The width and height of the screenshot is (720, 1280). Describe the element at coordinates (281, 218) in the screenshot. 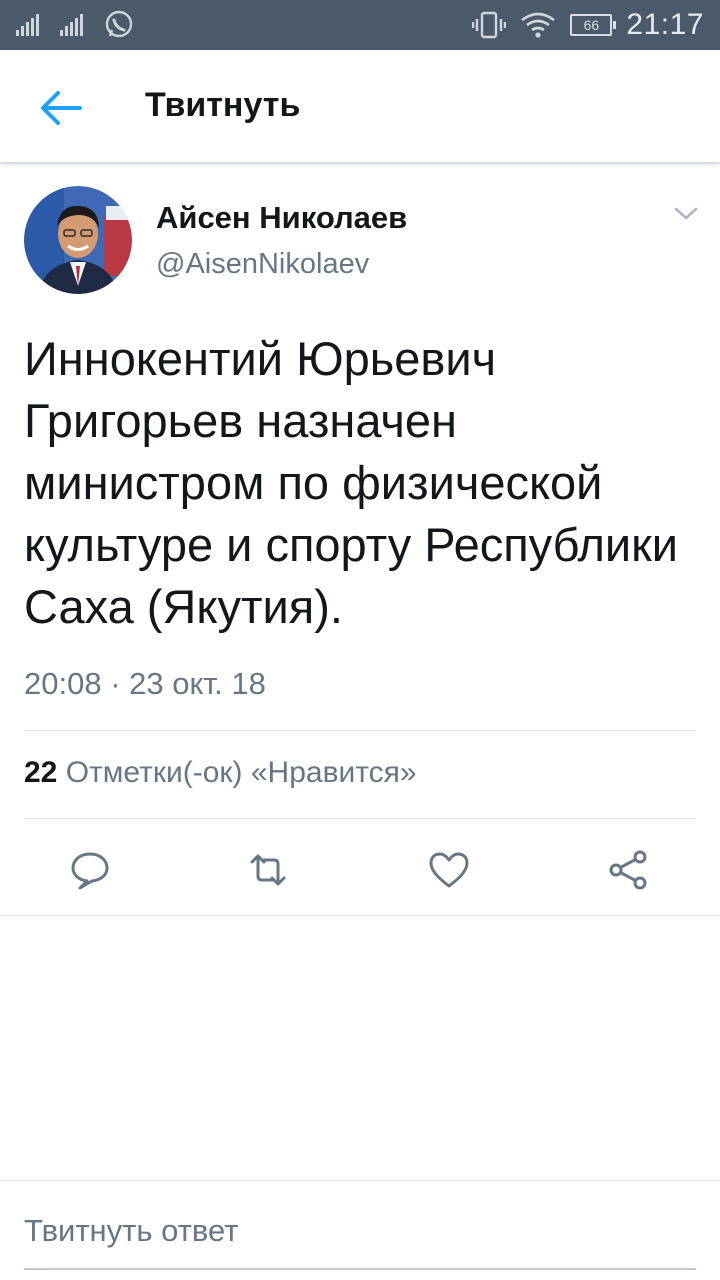

I see `author-name: Айсен Николаев` at that location.